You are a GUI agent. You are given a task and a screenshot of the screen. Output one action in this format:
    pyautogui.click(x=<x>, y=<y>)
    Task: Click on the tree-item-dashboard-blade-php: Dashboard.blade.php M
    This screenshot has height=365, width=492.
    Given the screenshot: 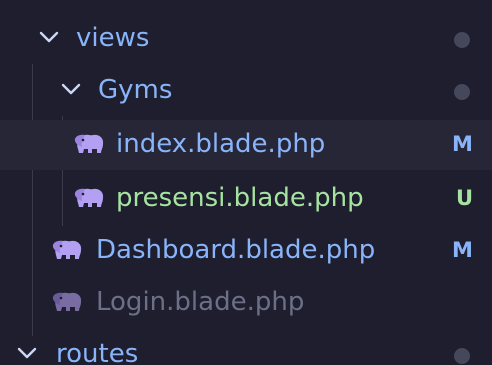 What is the action you would take?
    pyautogui.click(x=246, y=251)
    